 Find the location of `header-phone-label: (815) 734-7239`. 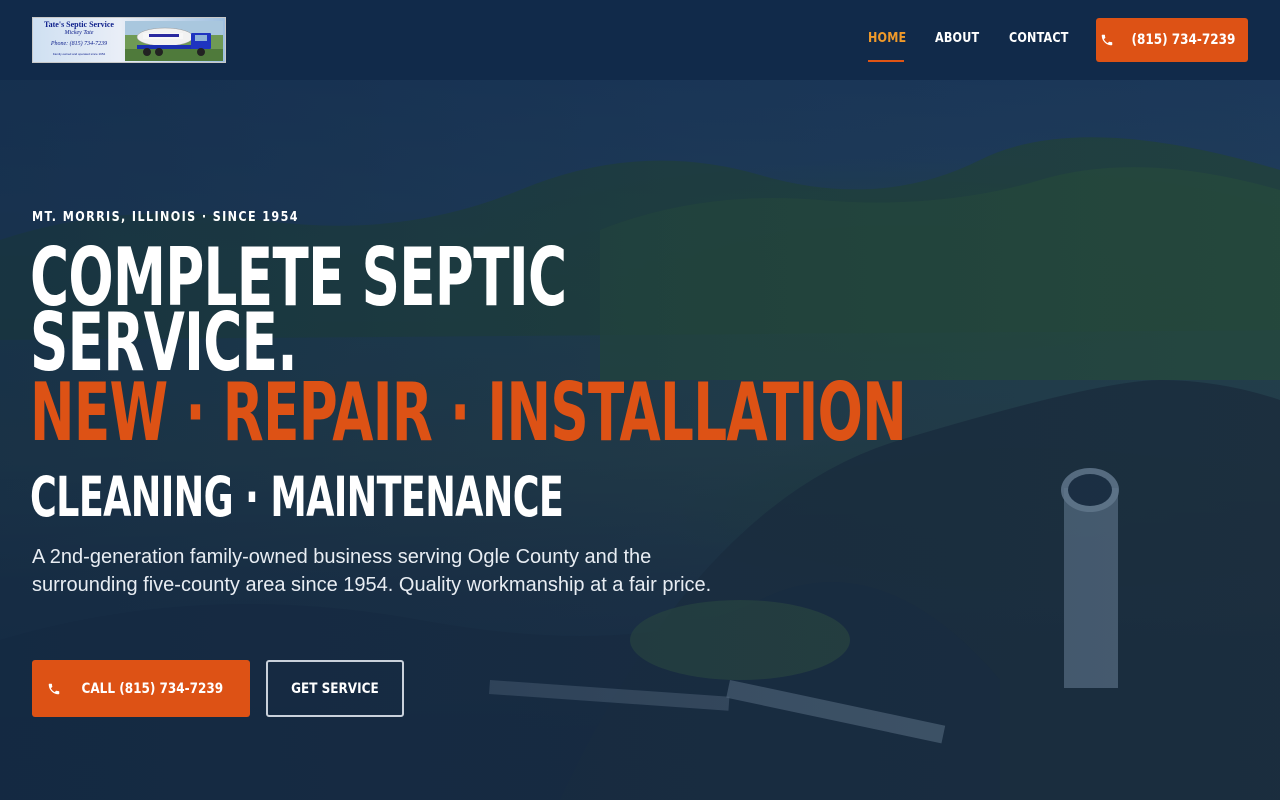

header-phone-label: (815) 734-7239 is located at coordinates (1183, 40).